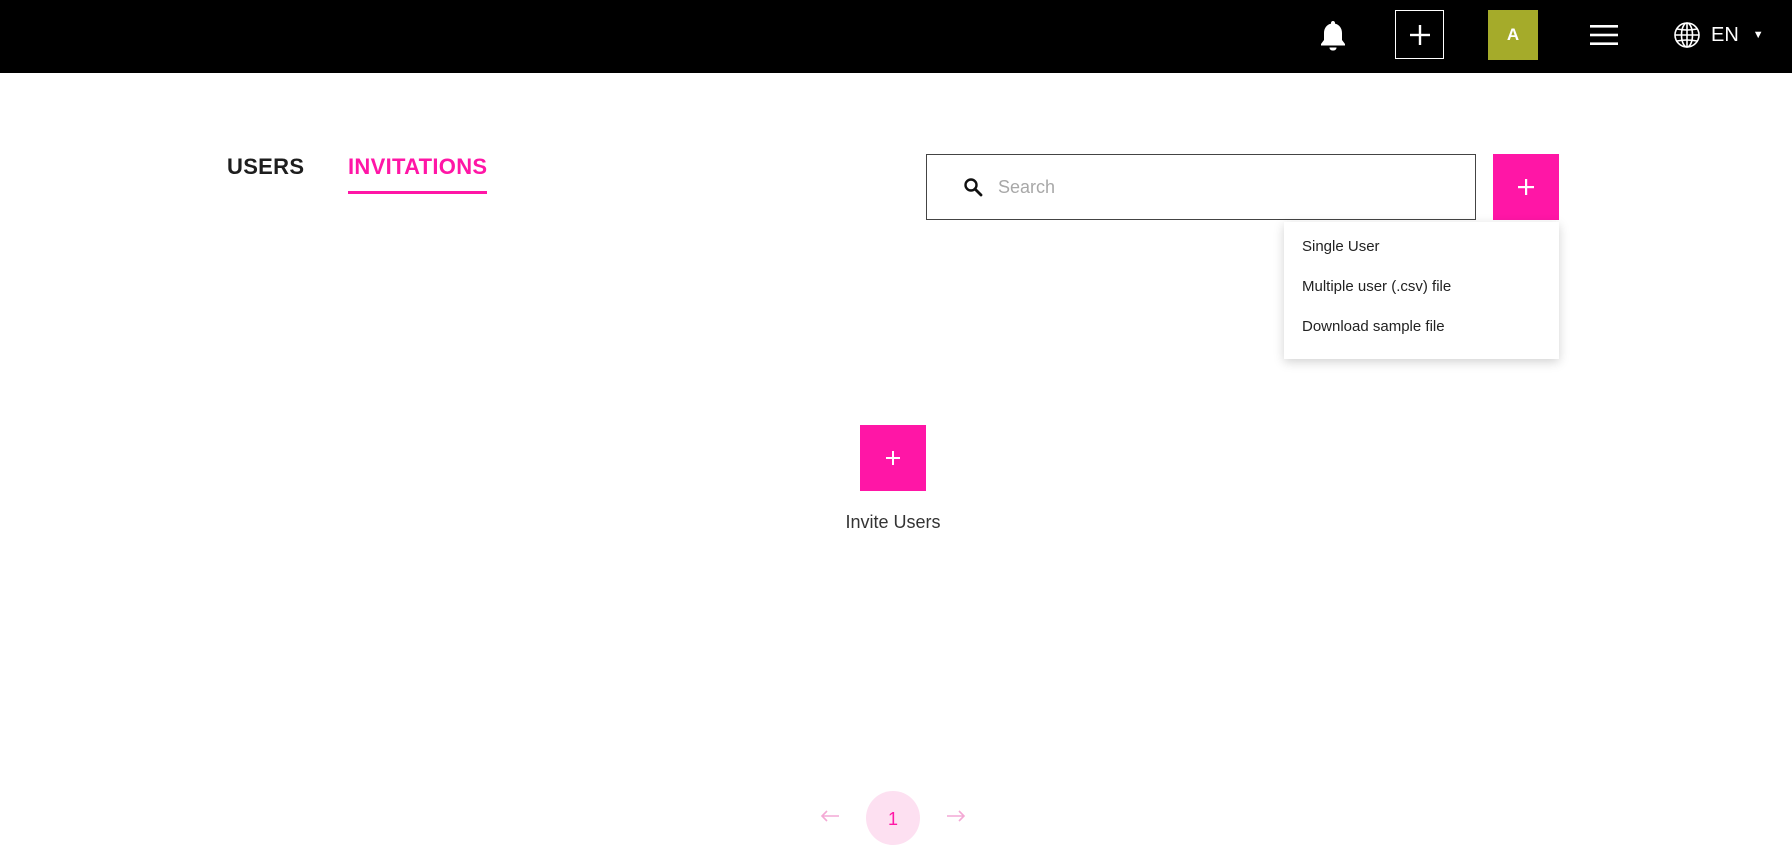 The image size is (1792, 845). I want to click on tab-users: USERS, so click(265, 174).